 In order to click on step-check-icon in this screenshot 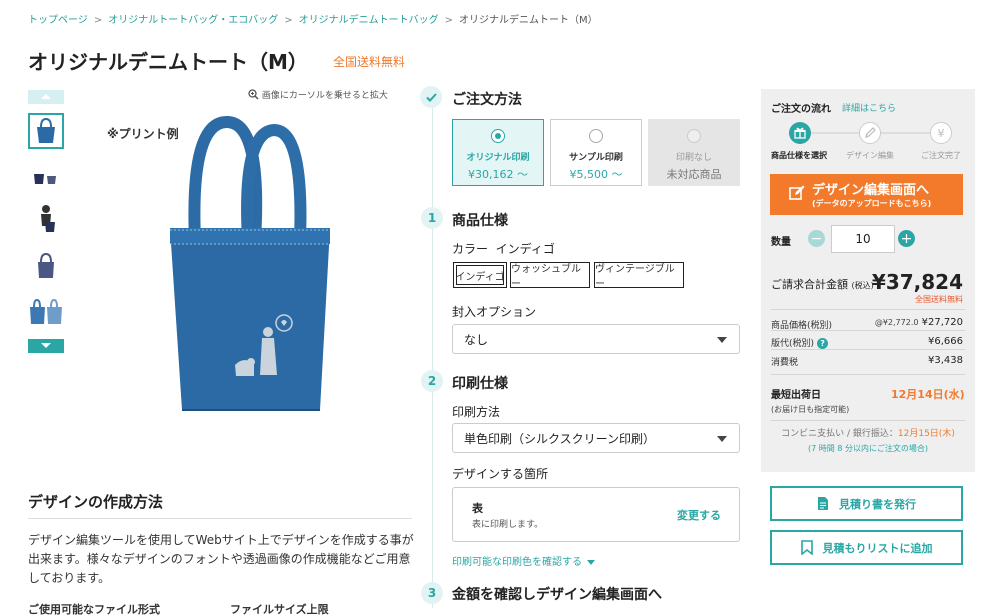, I will do `click(431, 97)`.